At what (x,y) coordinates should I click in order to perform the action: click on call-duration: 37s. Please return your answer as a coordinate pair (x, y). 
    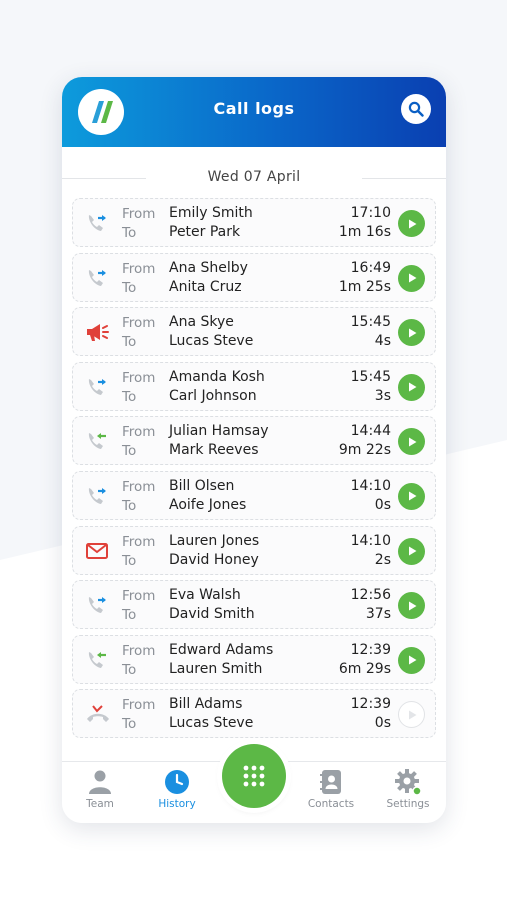
    Looking at the image, I should click on (378, 614).